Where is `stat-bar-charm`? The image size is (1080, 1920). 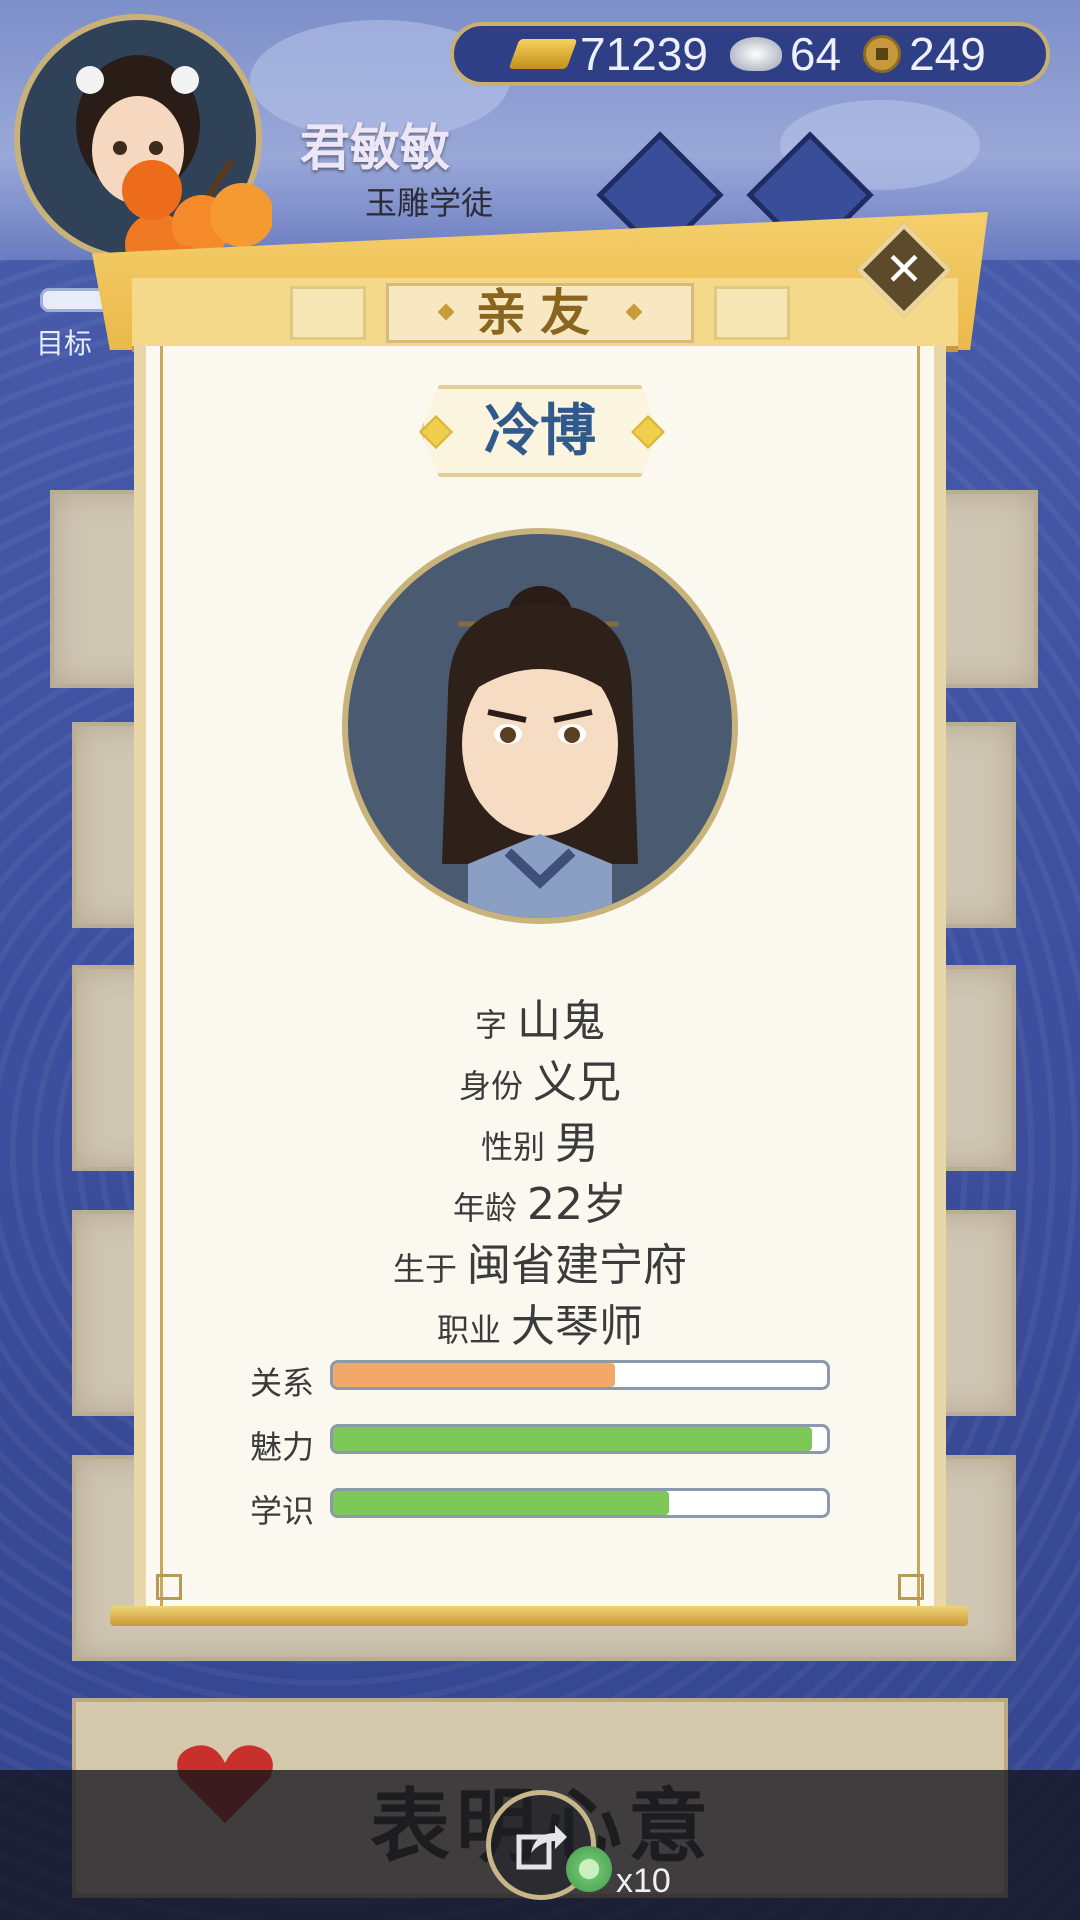
stat-bar-charm is located at coordinates (580, 1439).